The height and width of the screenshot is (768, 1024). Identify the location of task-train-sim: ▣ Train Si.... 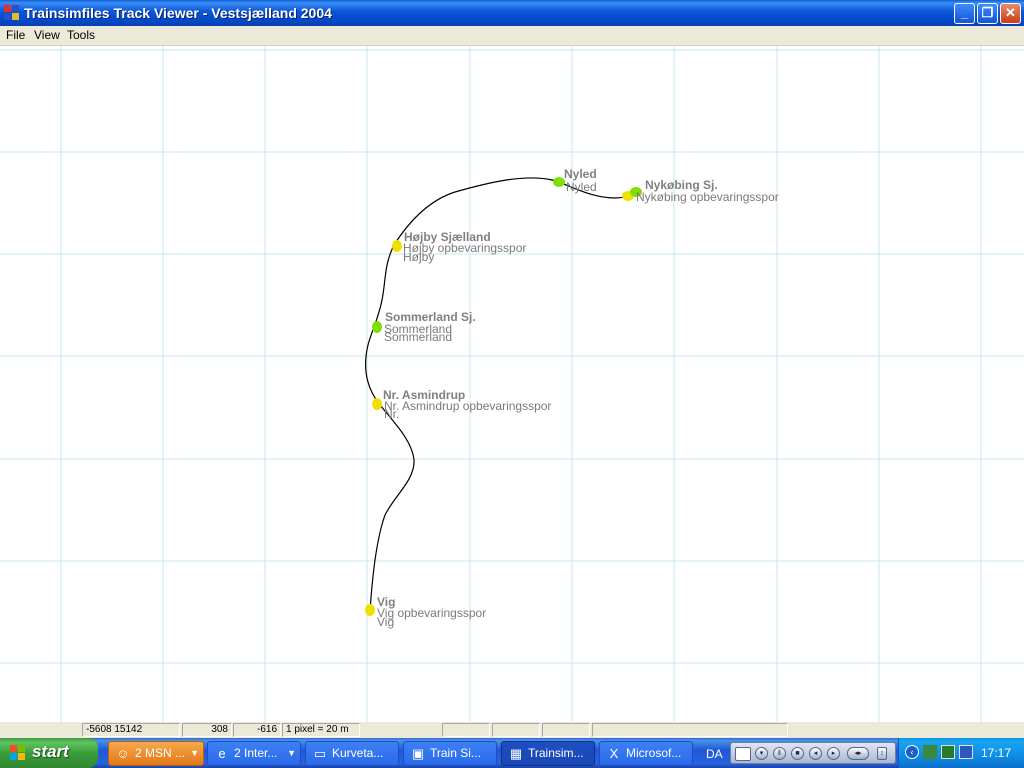
(450, 753).